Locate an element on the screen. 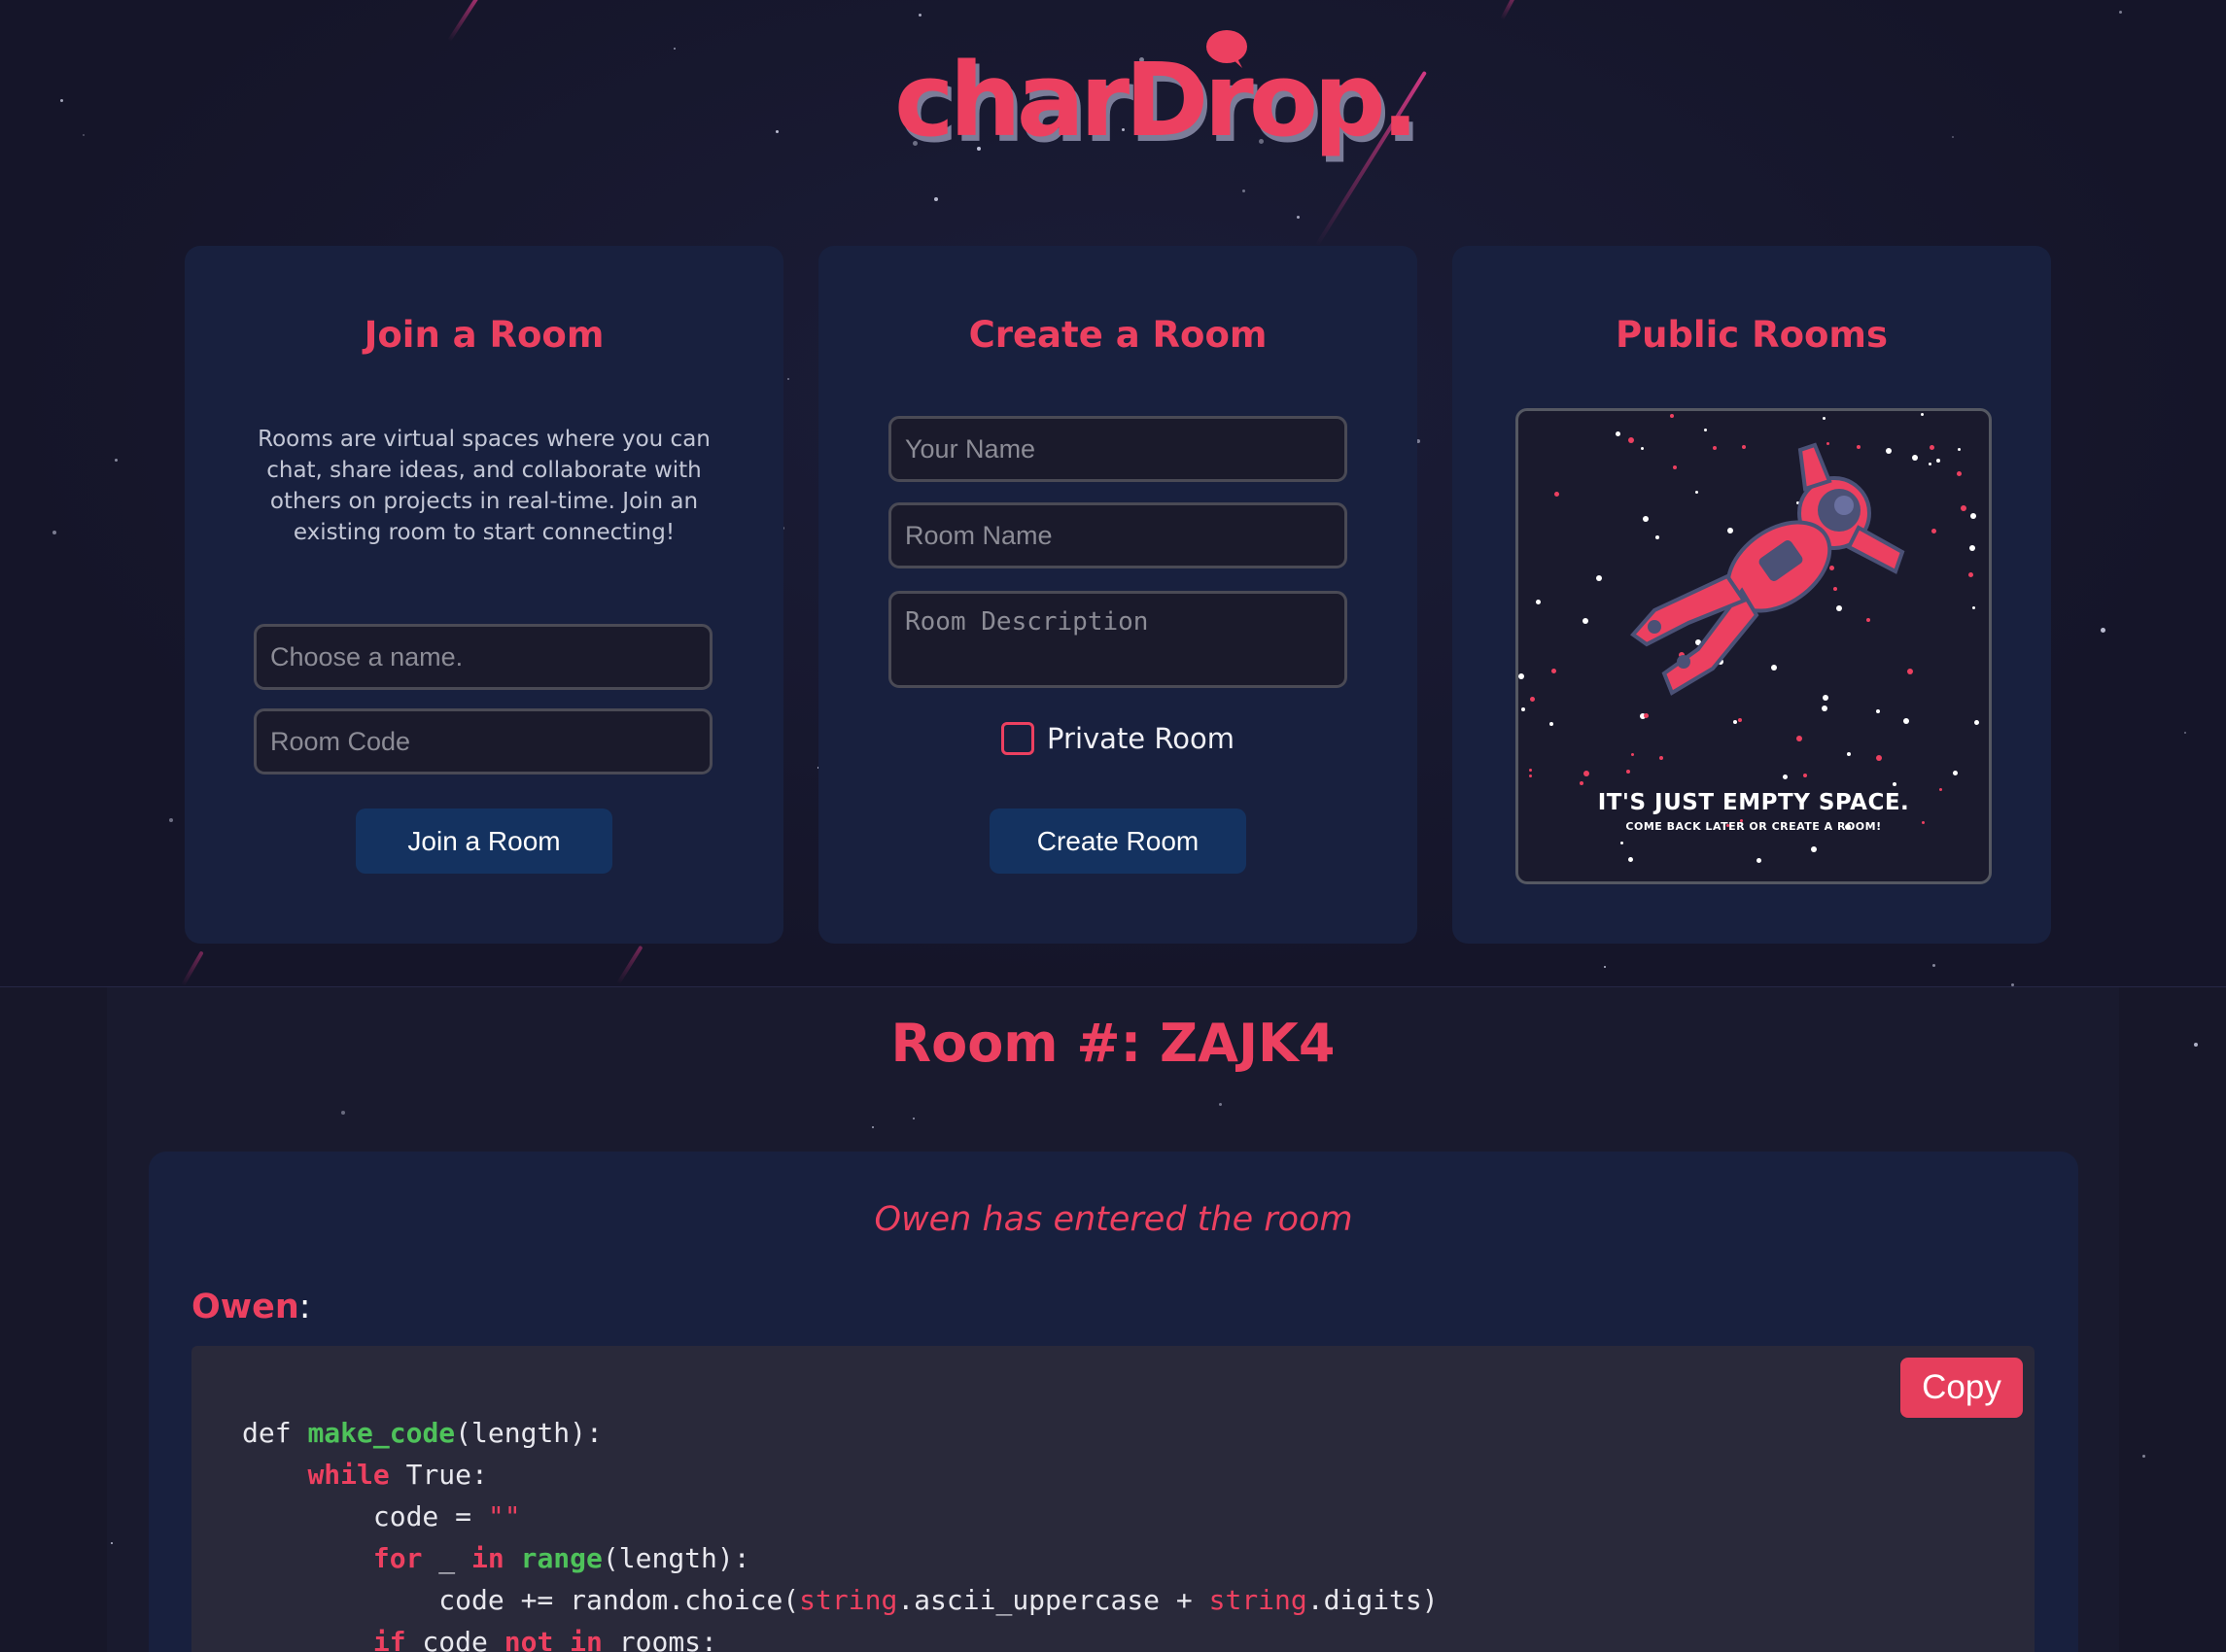 The width and height of the screenshot is (2226, 1652). room-name-input is located at coordinates (1117, 535).